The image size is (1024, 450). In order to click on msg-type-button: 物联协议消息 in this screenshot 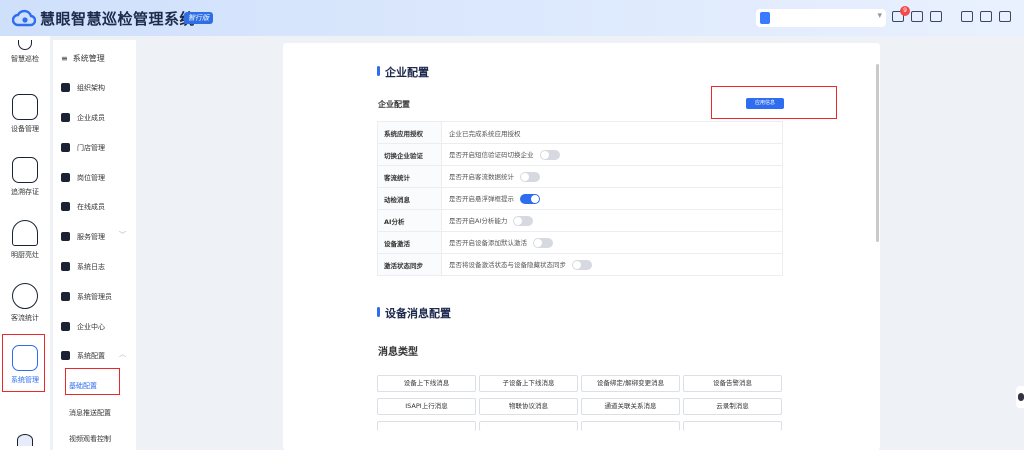, I will do `click(528, 406)`.